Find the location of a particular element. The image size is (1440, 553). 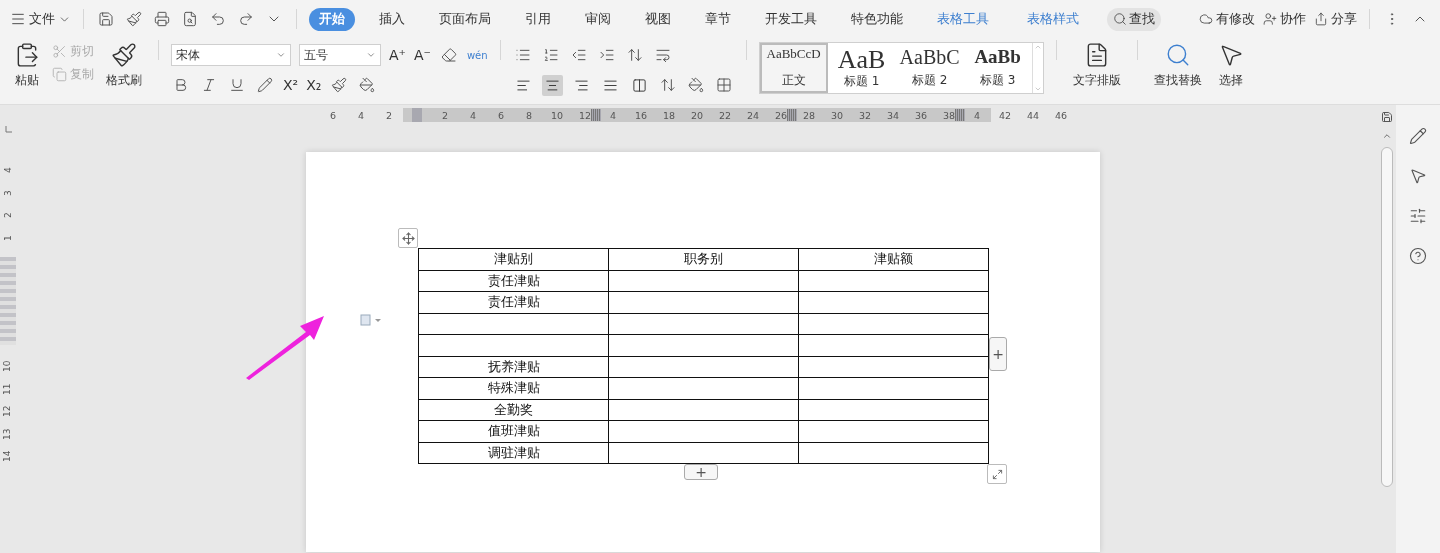

paste-button: 粘贴 is located at coordinates (27, 65).